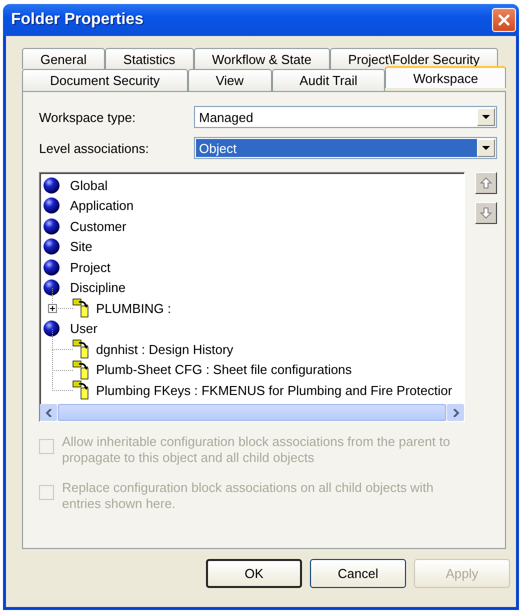 This screenshot has height=612, width=521. Describe the element at coordinates (262, 58) in the screenshot. I see `tab: Workflow & State` at that location.